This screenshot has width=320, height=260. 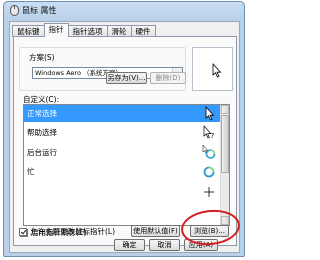 I want to click on list-item: 后台运行, so click(x=123, y=152).